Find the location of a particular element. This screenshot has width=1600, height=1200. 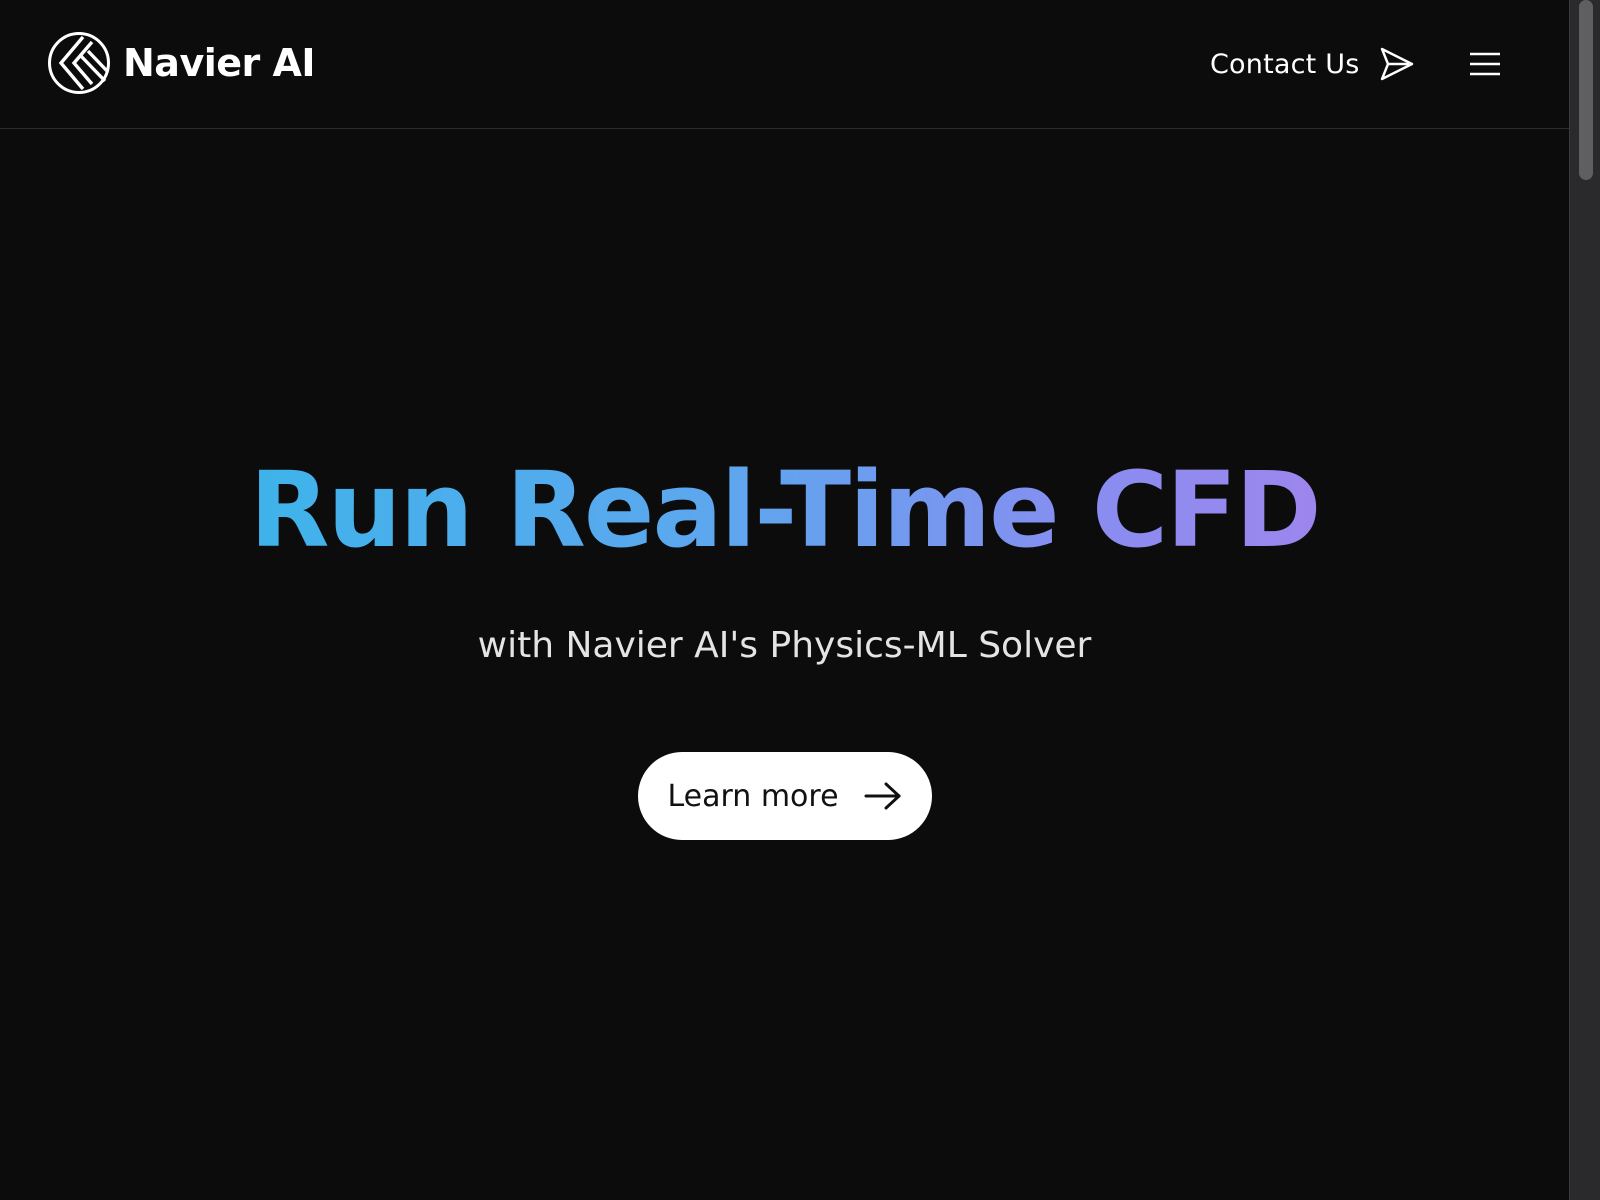

hero-subtitle: with Navier AI's Physics-ML Solver is located at coordinates (784, 645).